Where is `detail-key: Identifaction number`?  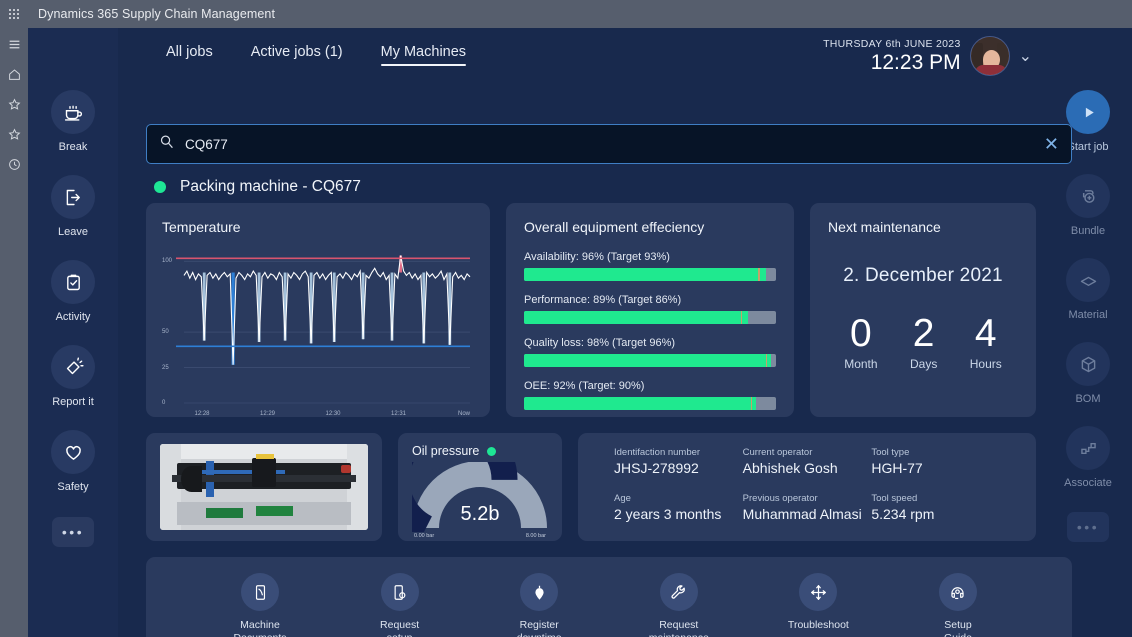
detail-key: Identifaction number is located at coordinates (657, 452).